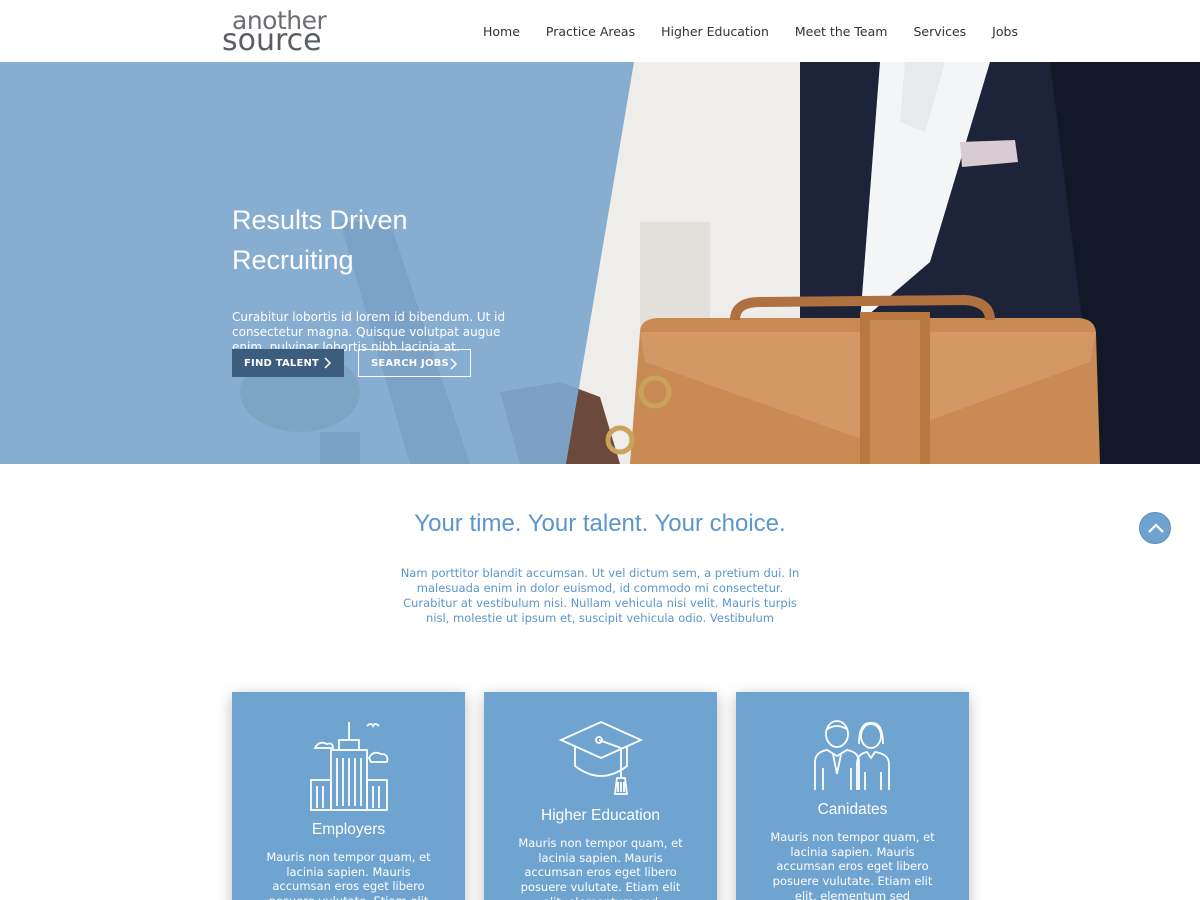 The width and height of the screenshot is (1200, 900). What do you see at coordinates (600, 760) in the screenshot?
I see `graduation-cap-icon` at bounding box center [600, 760].